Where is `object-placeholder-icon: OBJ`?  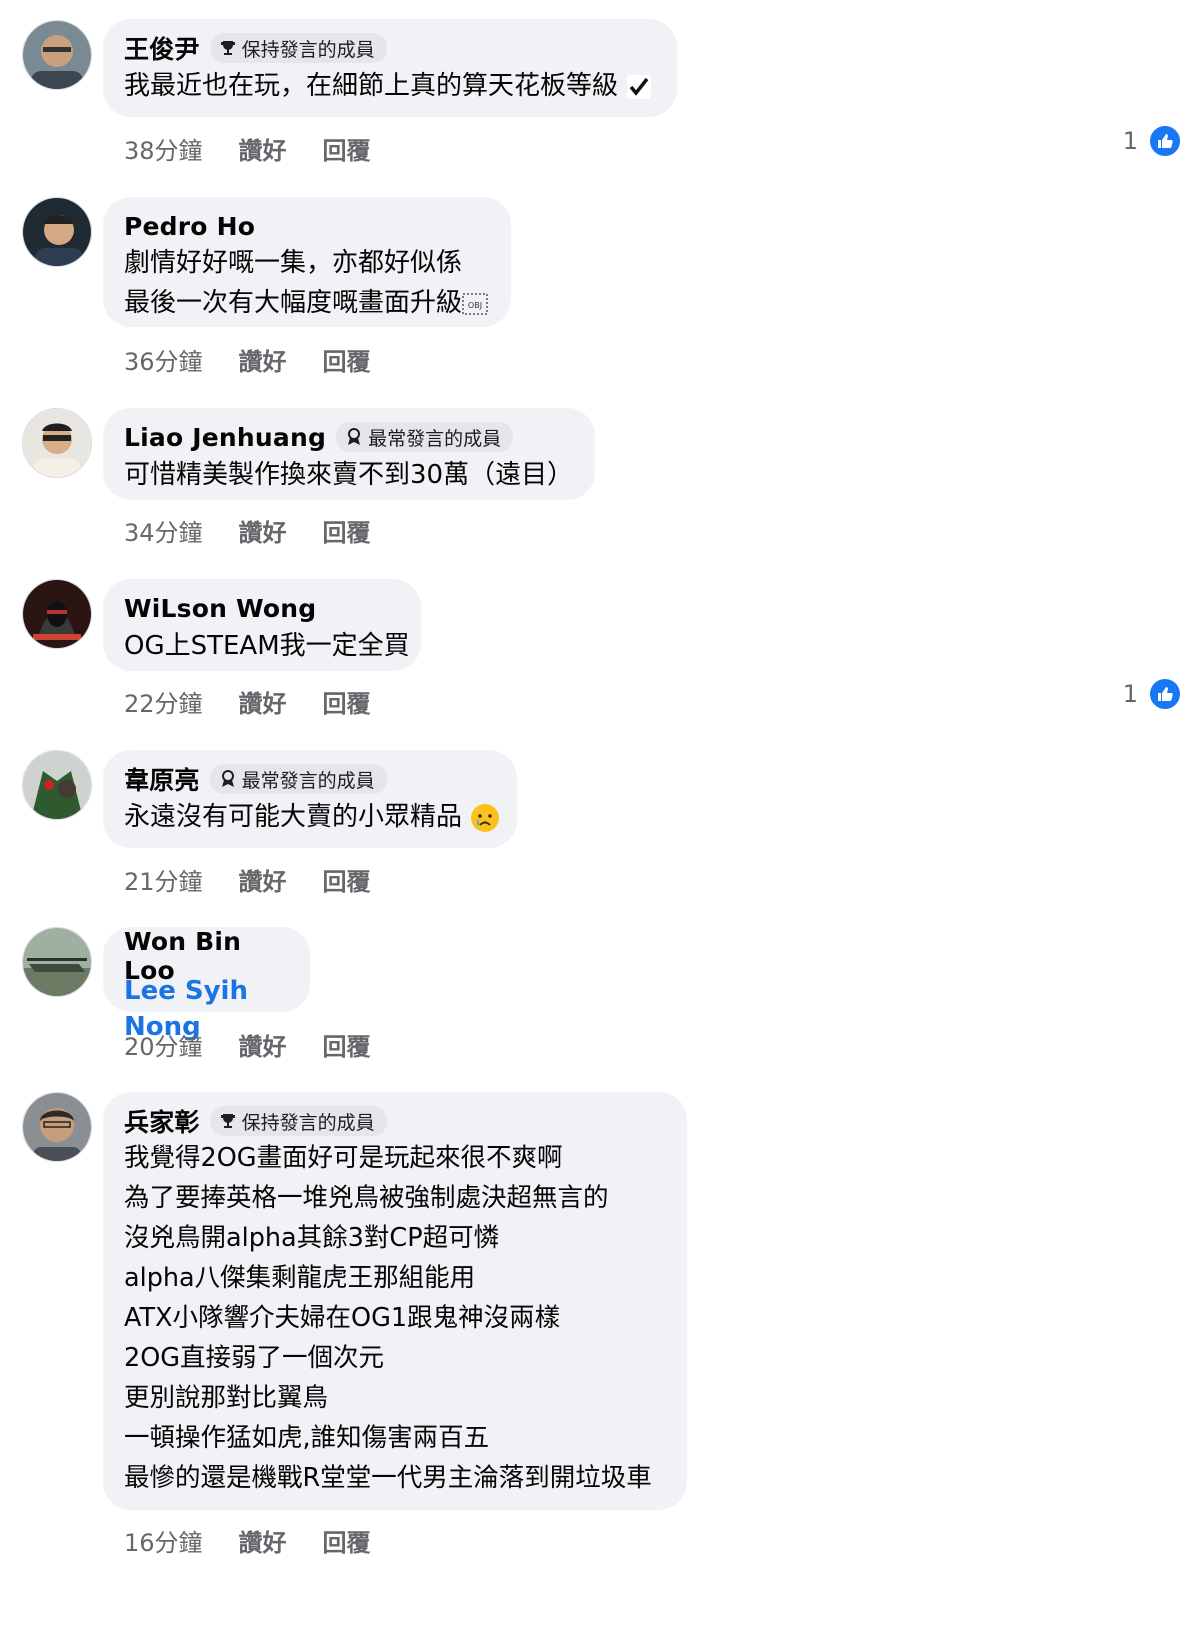 object-placeholder-icon: OBJ is located at coordinates (475, 303).